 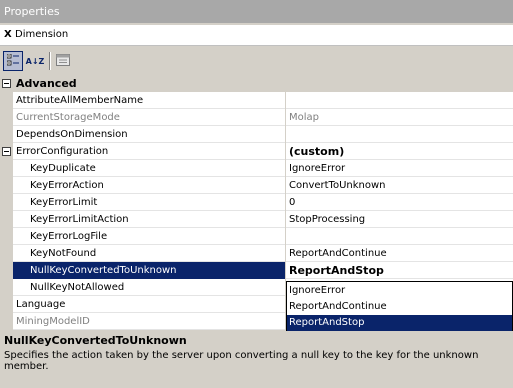 I want to click on category-label: Advanced, so click(x=46, y=83).